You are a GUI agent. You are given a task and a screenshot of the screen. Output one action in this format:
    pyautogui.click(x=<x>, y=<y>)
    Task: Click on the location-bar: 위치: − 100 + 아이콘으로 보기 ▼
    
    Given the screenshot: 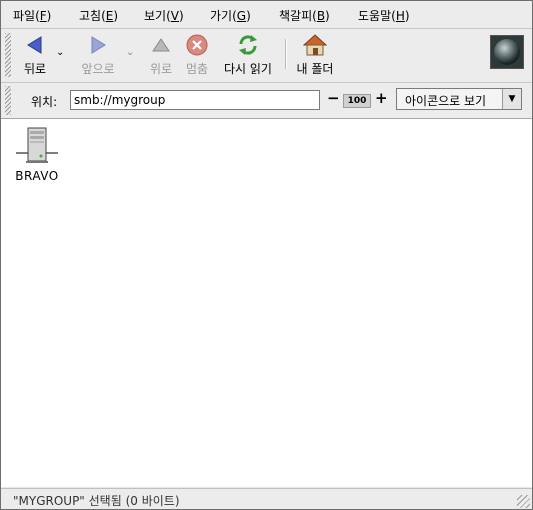 What is the action you would take?
    pyautogui.click(x=266, y=101)
    